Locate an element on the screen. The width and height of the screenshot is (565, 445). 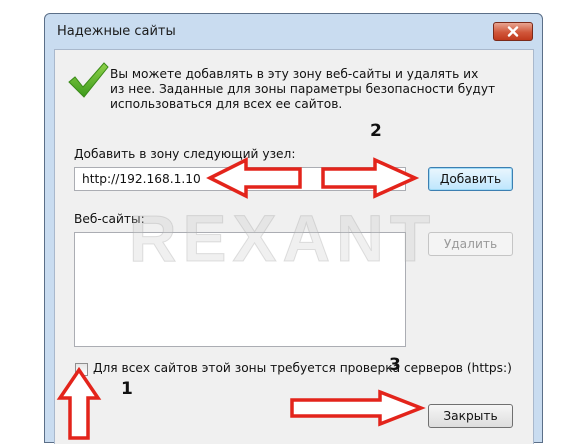
https-required-checkbox is located at coordinates (81, 369).